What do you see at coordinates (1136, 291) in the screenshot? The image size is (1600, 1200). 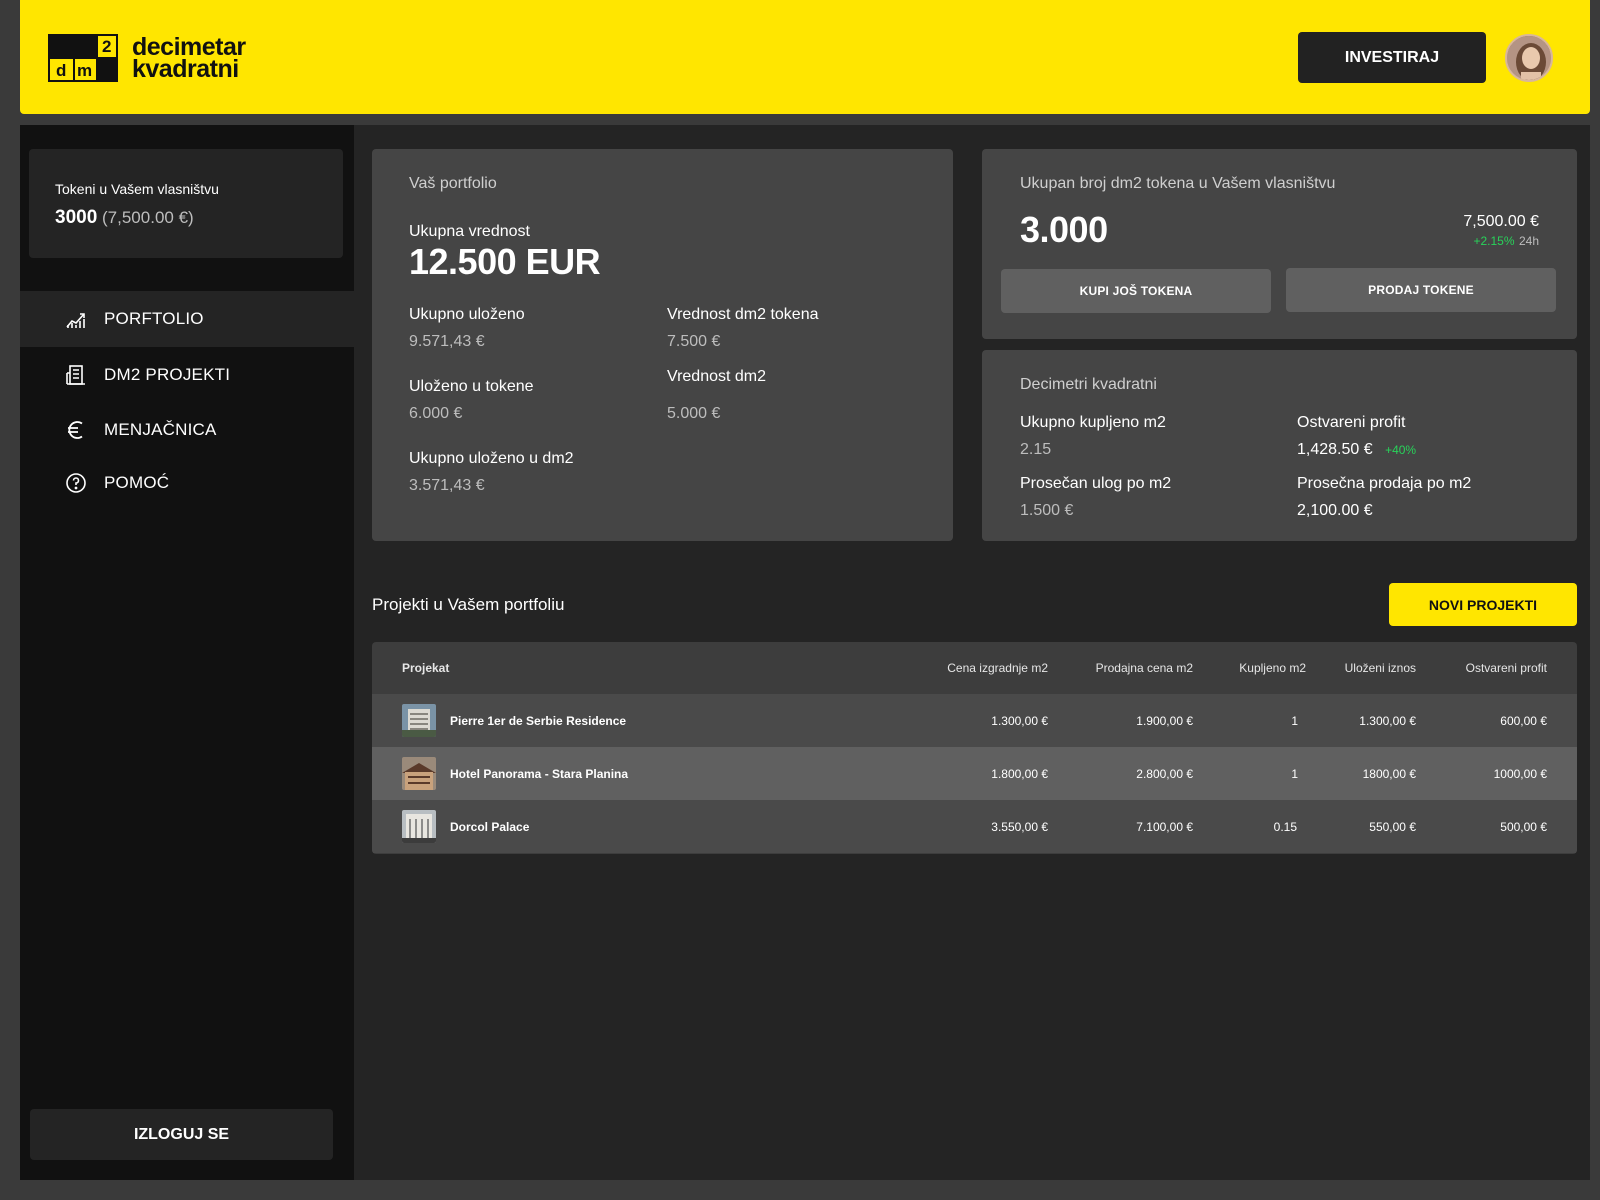 I see `buy-tokens-button: KUPI JOŠ TOKENA` at bounding box center [1136, 291].